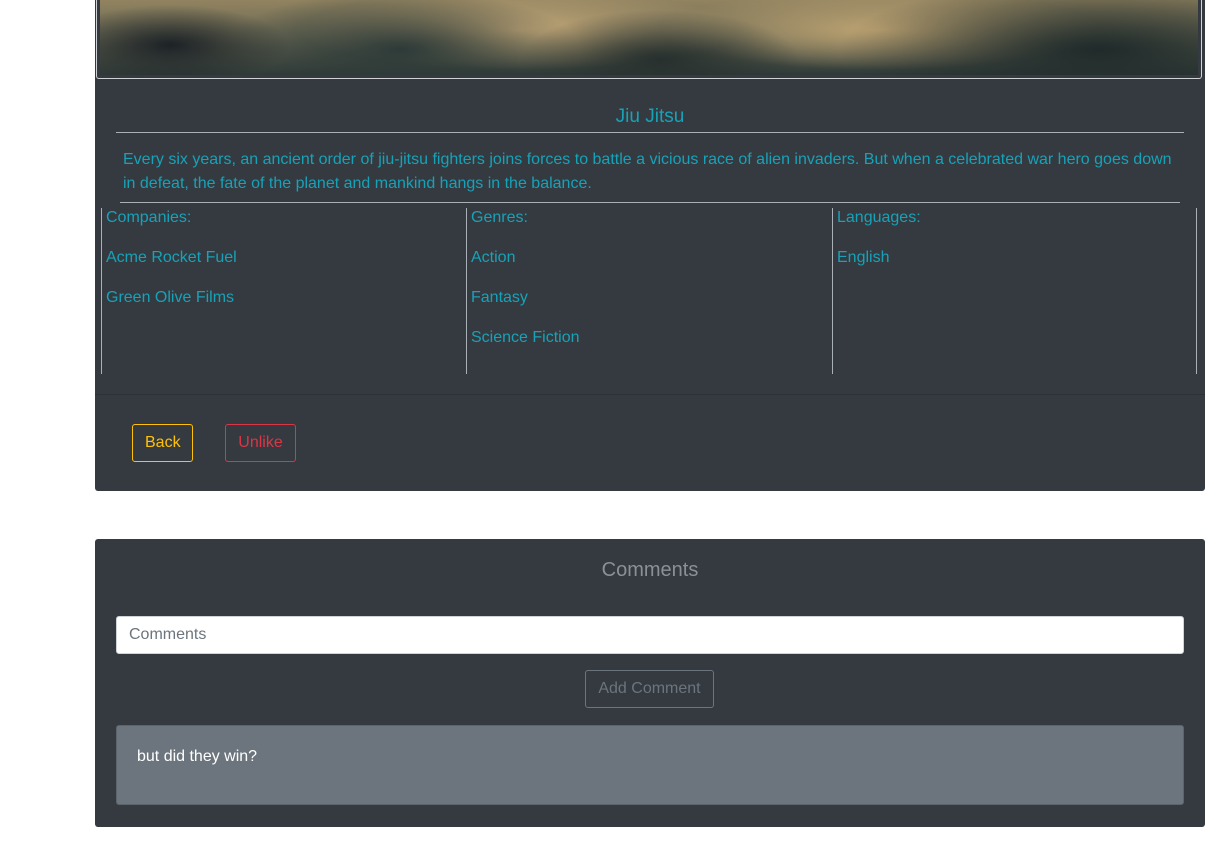 Image resolution: width=1226 pixels, height=854 pixels. I want to click on languages-label: Languages:, so click(879, 217).